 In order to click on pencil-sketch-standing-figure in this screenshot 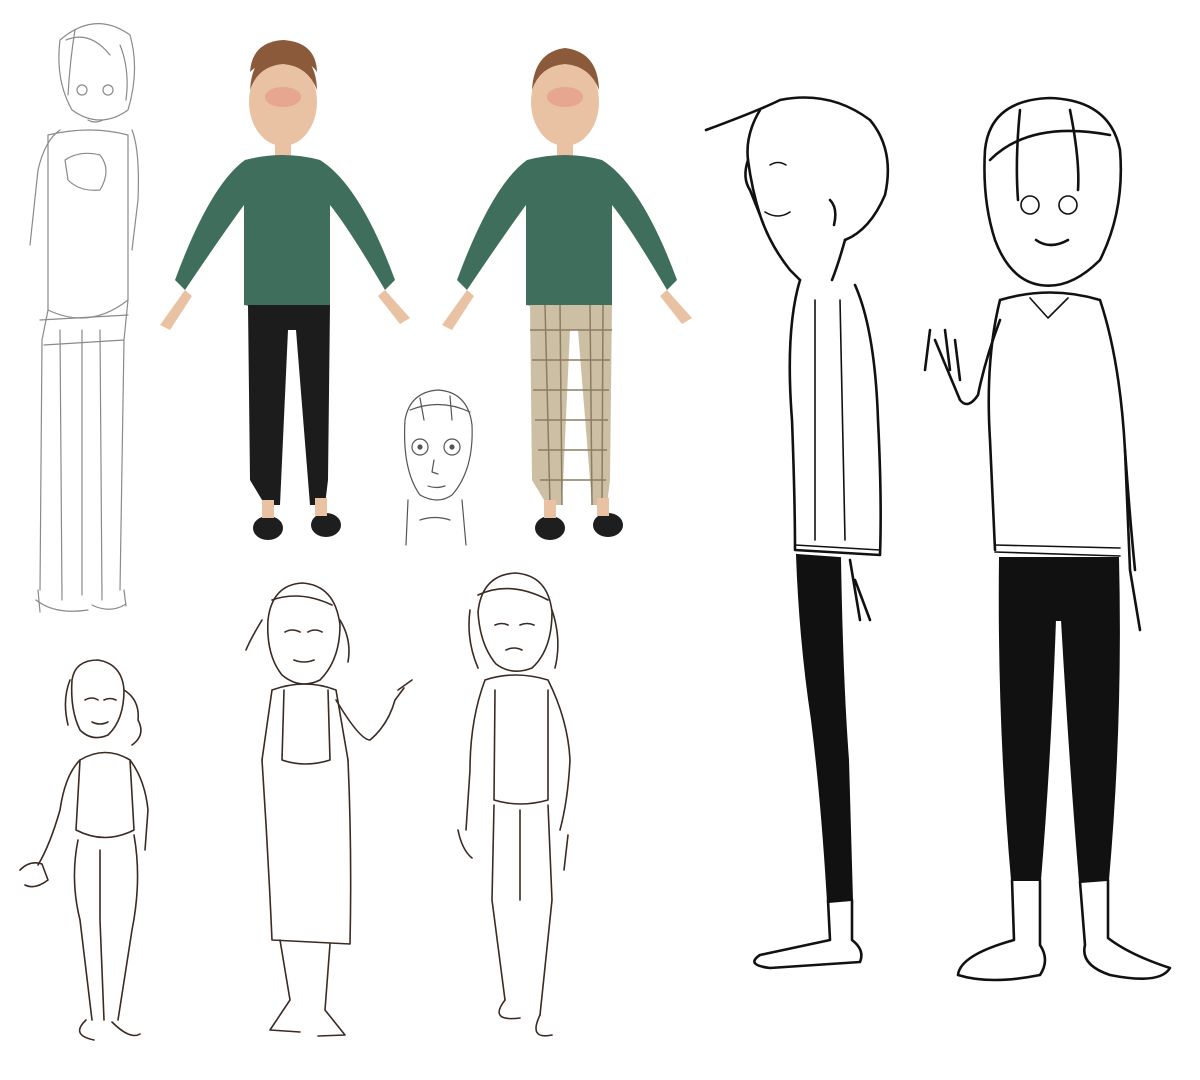, I will do `click(84, 318)`.